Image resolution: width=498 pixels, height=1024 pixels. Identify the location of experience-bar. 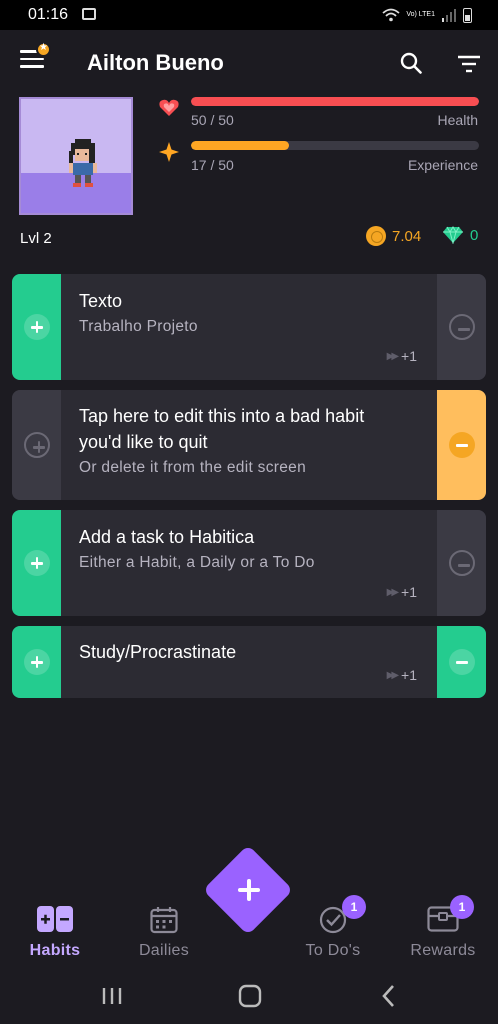
(335, 145).